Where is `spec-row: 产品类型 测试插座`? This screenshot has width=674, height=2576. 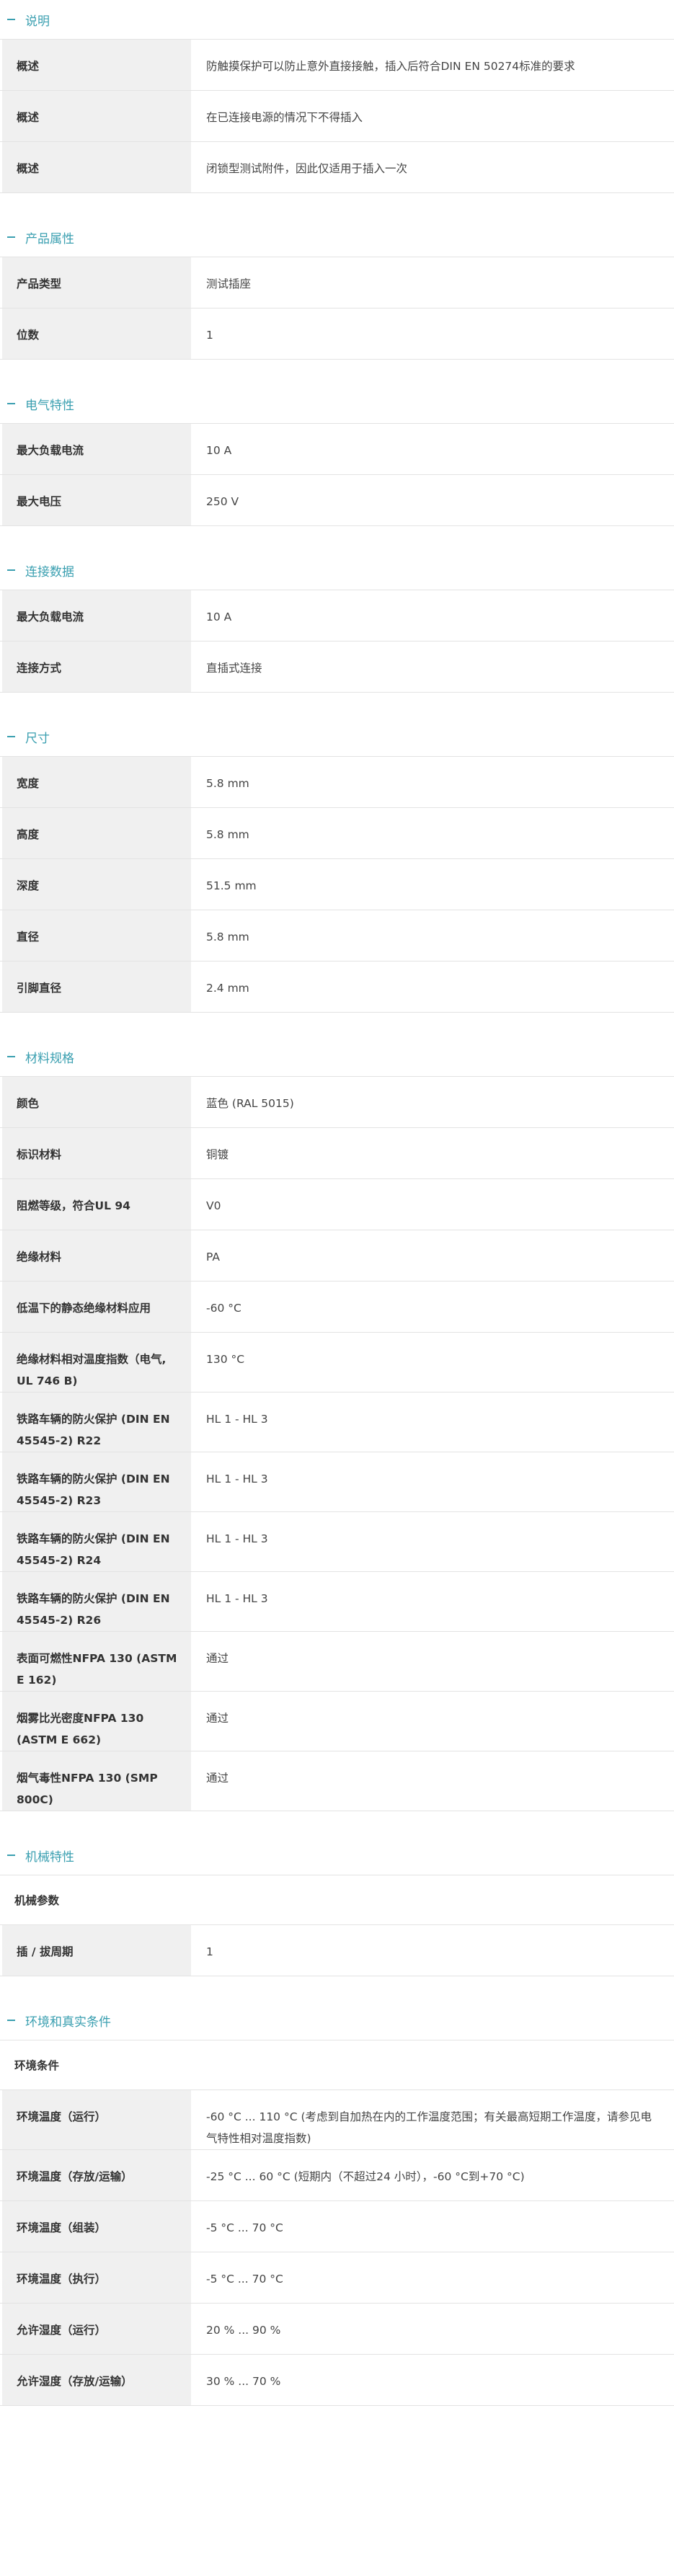
spec-row: 产品类型 测试插座 is located at coordinates (337, 282).